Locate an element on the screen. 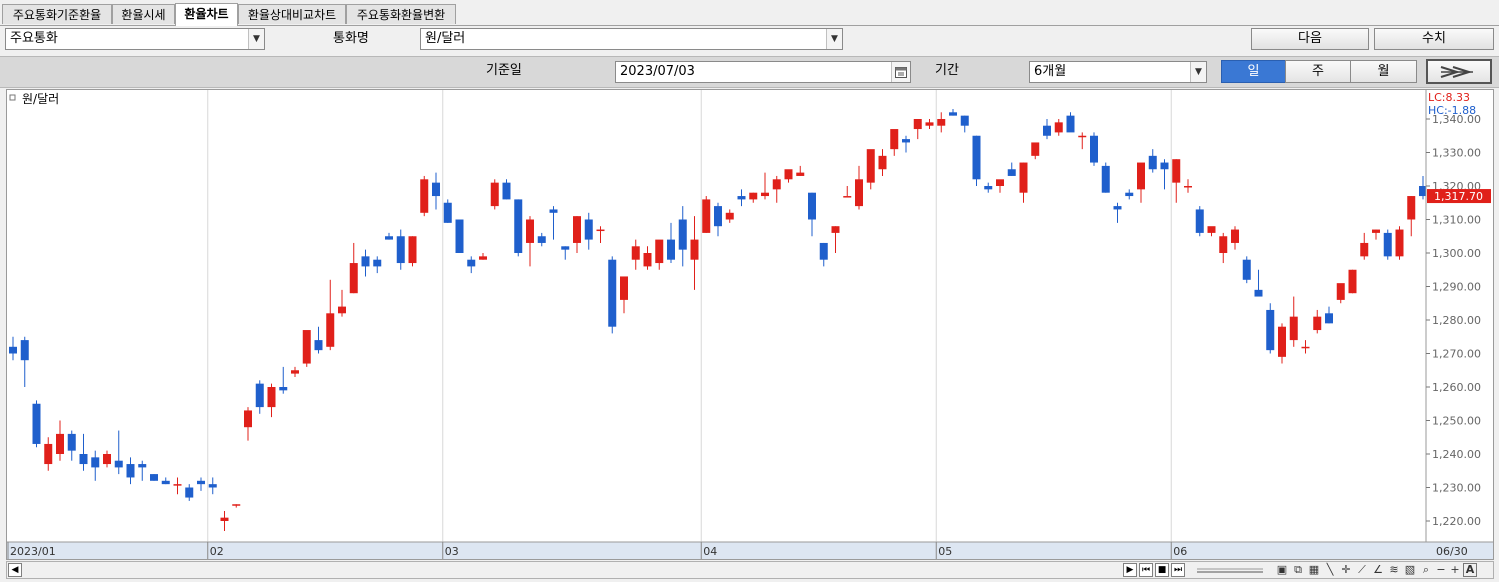  angle-icon: ∠ is located at coordinates (1378, 570).